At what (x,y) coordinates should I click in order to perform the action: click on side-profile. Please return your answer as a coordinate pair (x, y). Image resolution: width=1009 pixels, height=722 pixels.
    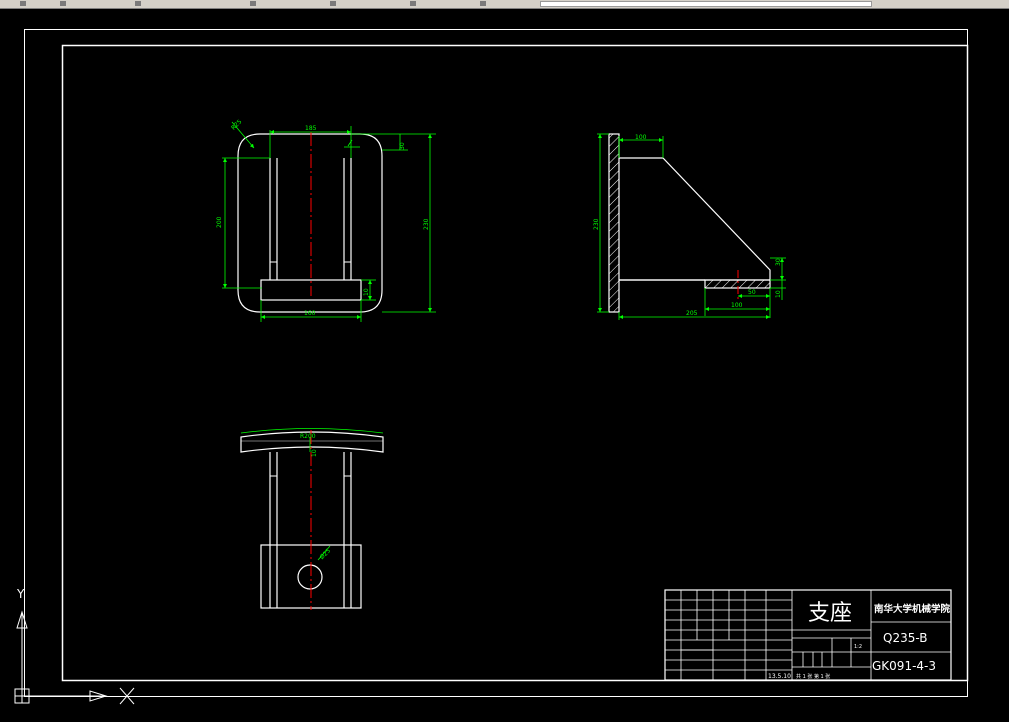
    Looking at the image, I should click on (695, 219).